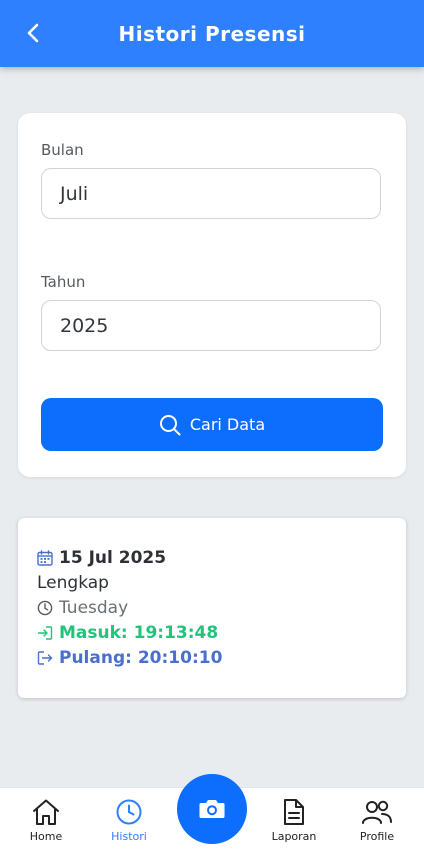 The image size is (424, 854). I want to click on calendar-icon, so click(45, 558).